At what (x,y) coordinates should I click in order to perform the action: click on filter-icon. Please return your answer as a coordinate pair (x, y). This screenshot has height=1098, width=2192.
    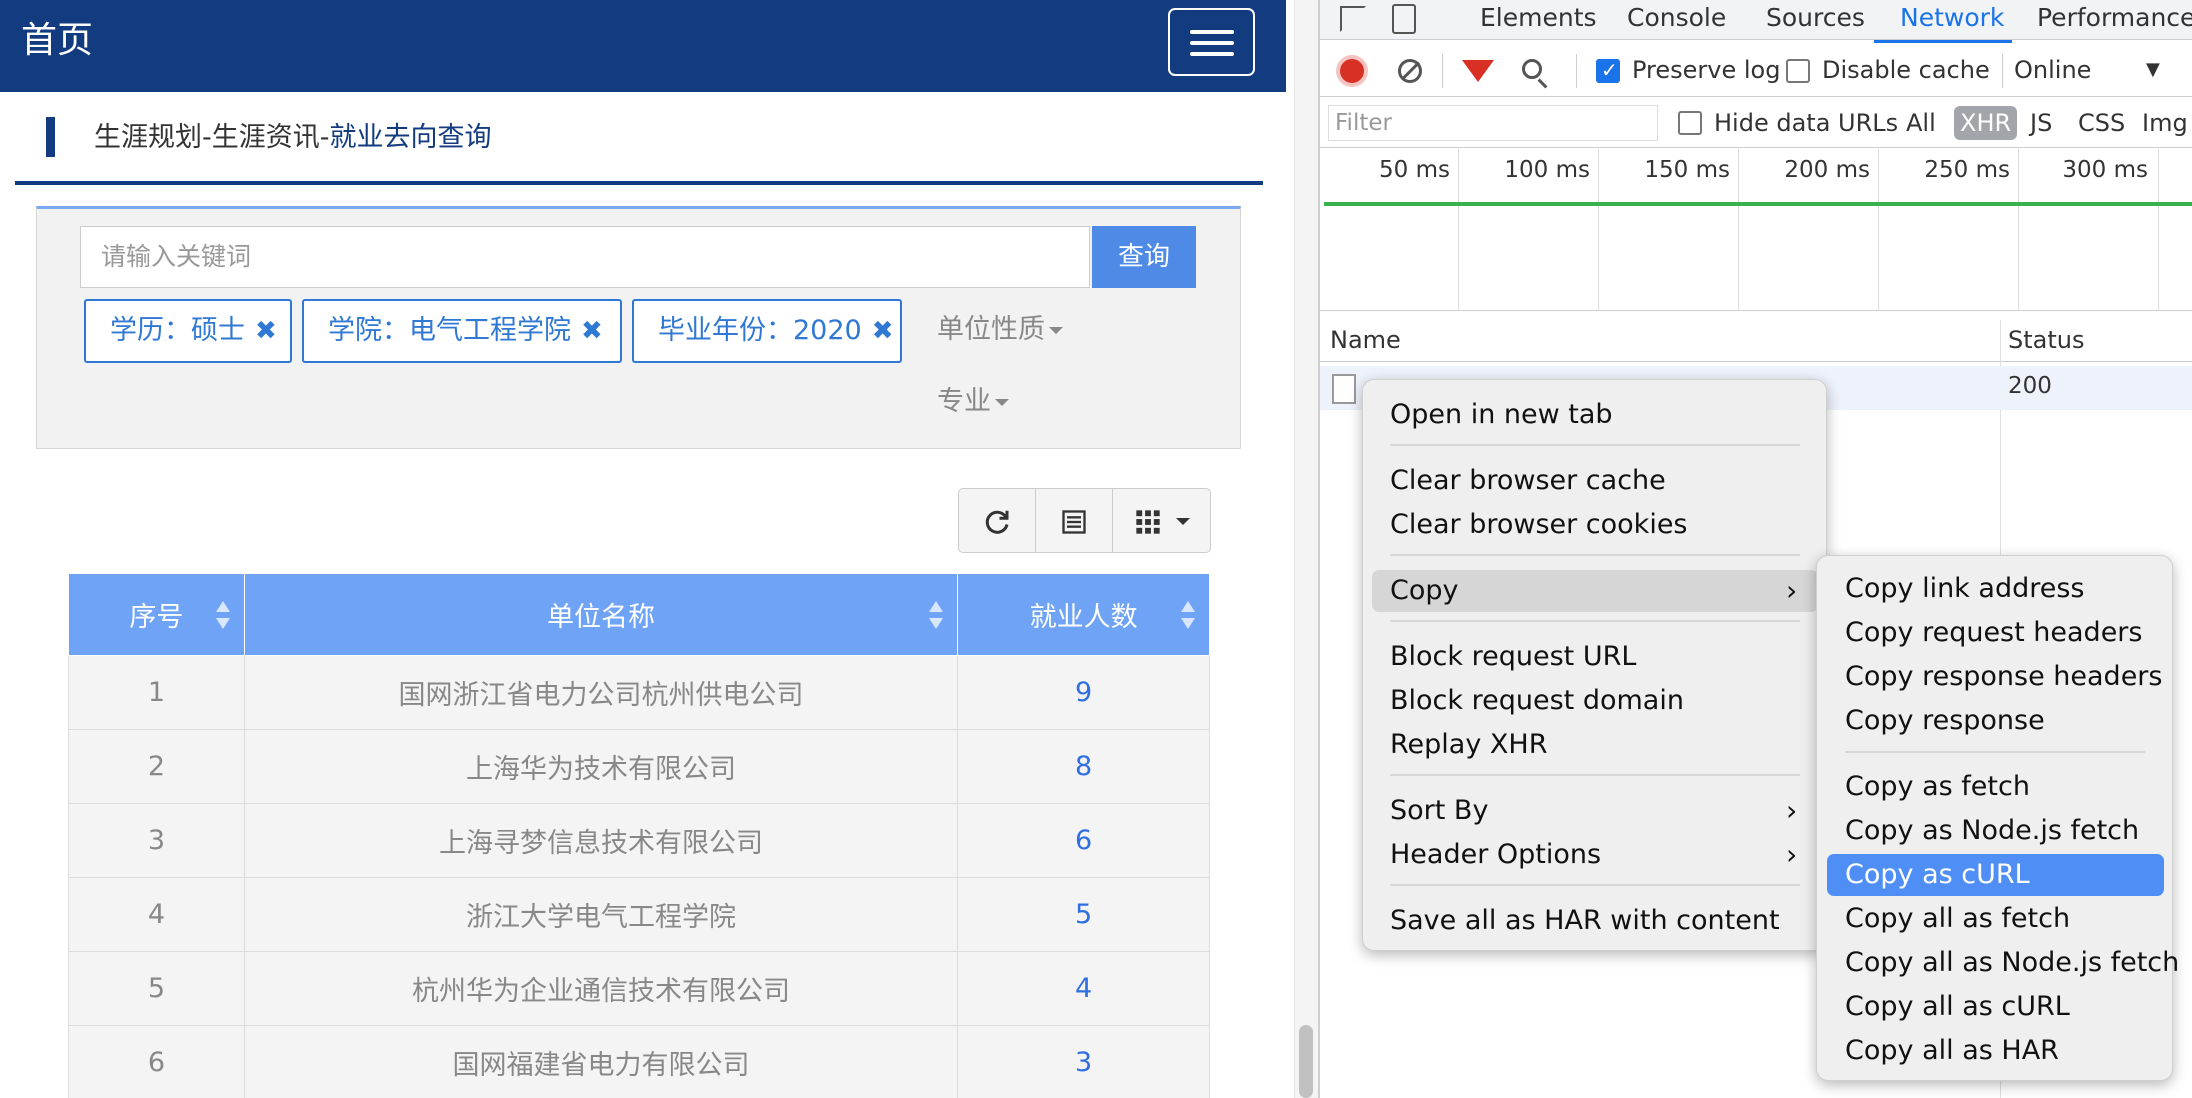
    Looking at the image, I should click on (1478, 71).